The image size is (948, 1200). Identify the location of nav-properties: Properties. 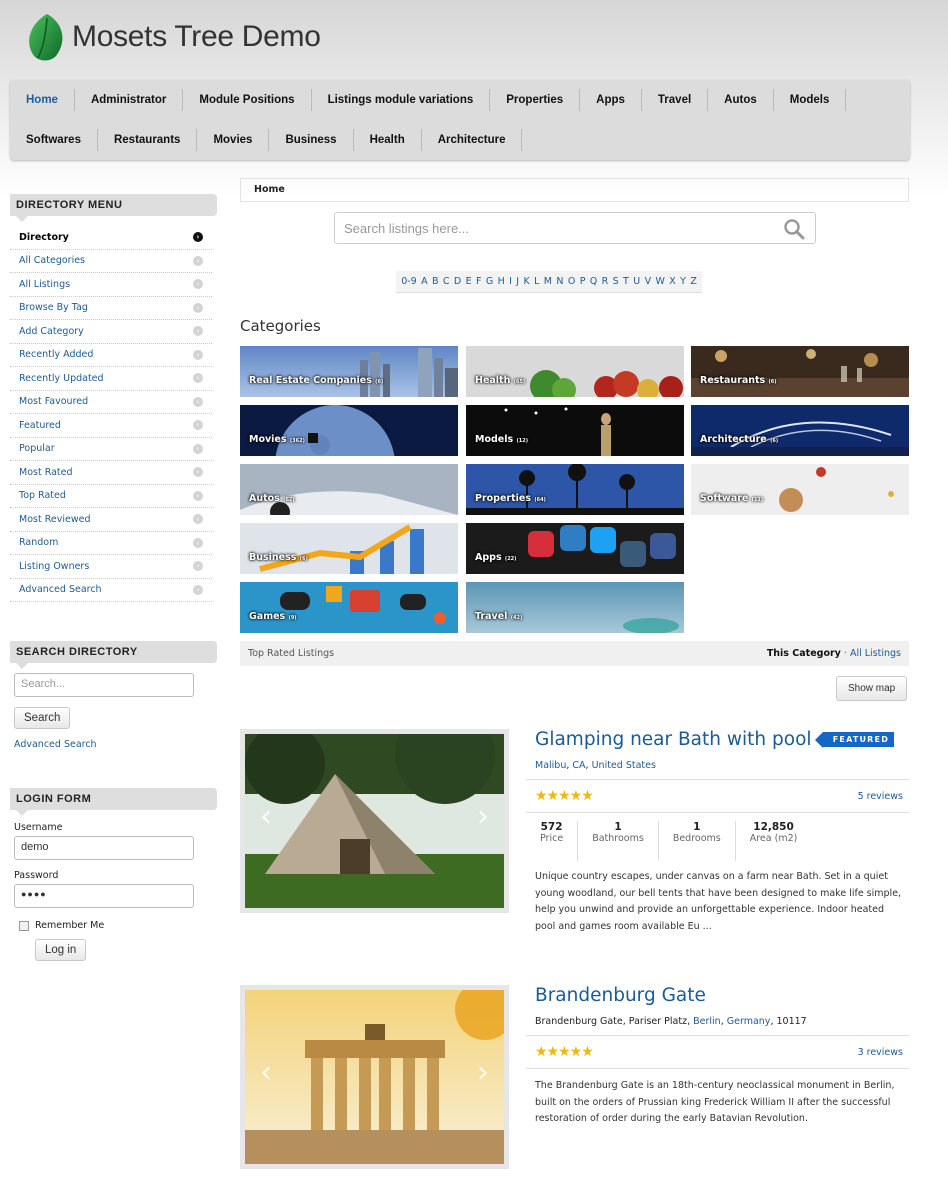
(535, 100).